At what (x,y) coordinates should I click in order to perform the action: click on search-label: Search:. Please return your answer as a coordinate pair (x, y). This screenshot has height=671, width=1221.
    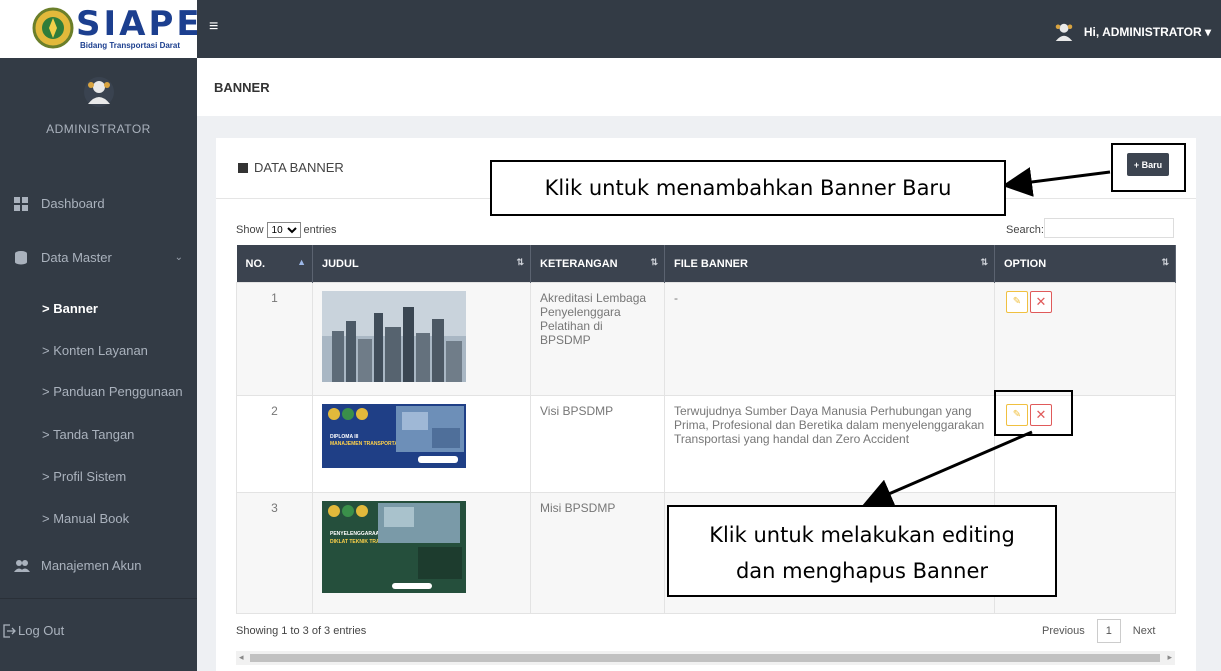
    Looking at the image, I should click on (1025, 230).